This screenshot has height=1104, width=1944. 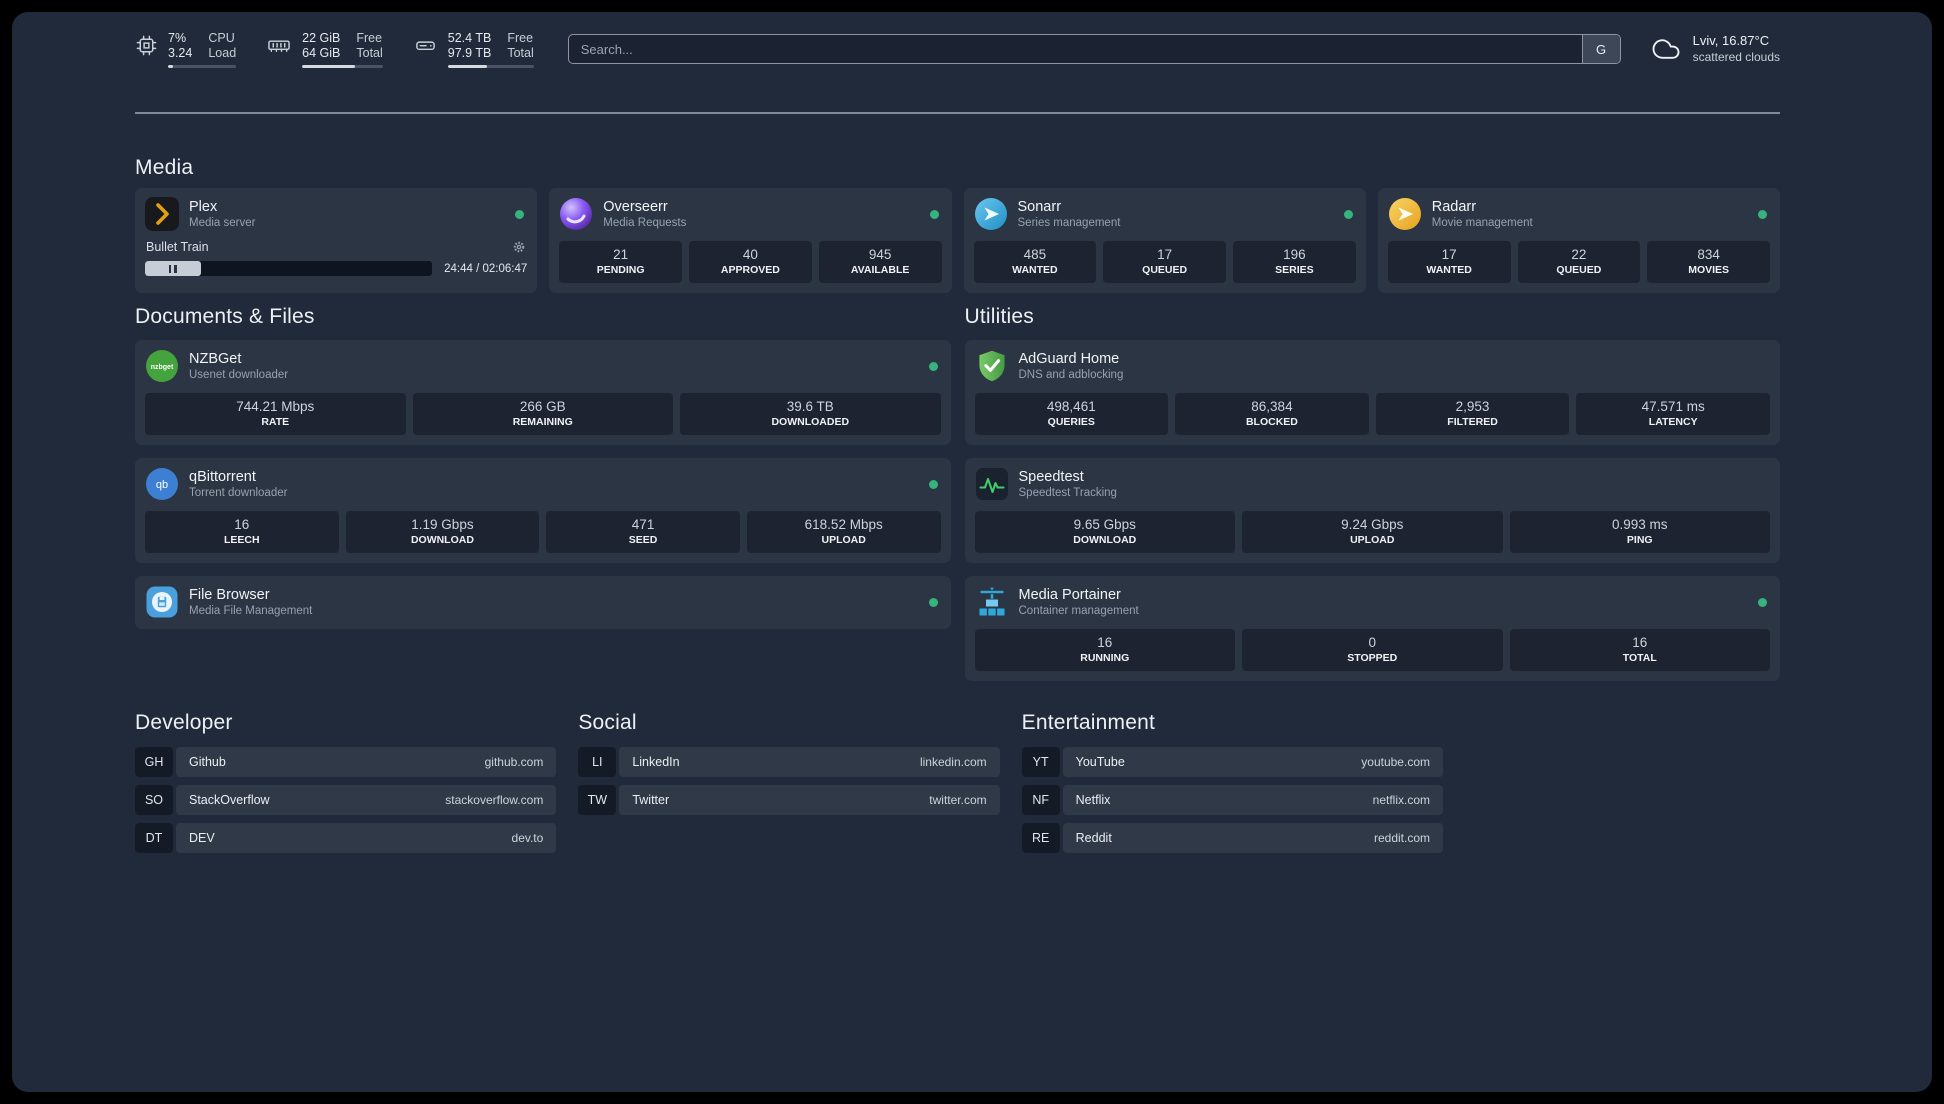 I want to click on playback-time: 24:44 / 02:06:47, so click(x=486, y=268).